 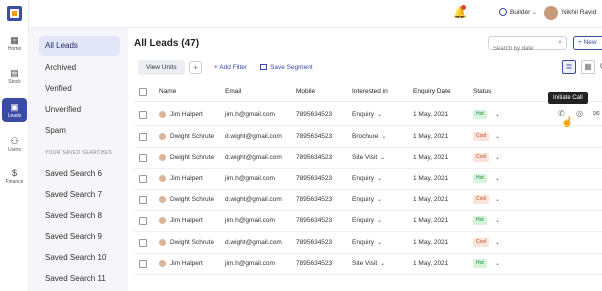 I want to click on rail-item-leads: ▣ Leads, so click(x=14, y=110).